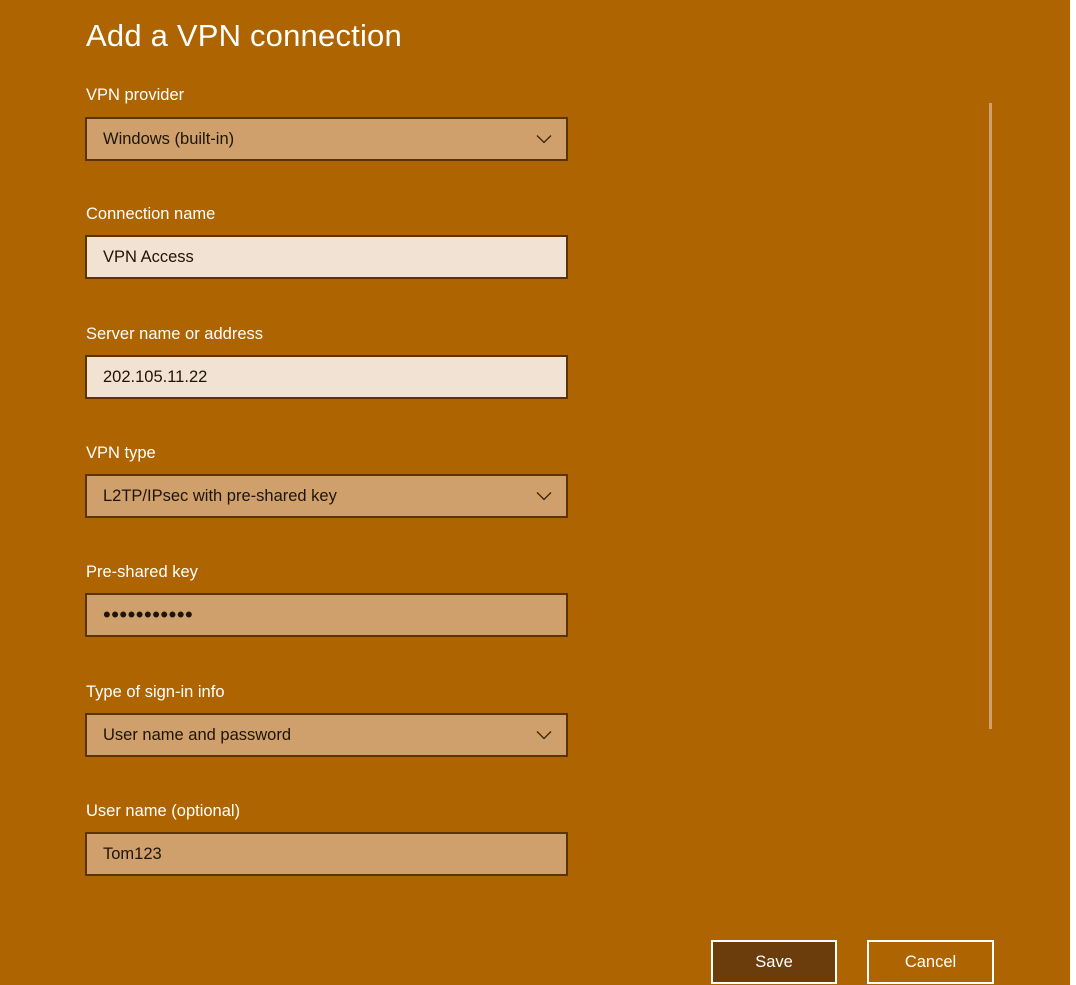 The width and height of the screenshot is (1076, 985). I want to click on user-name-label: User name (optional), so click(163, 811).